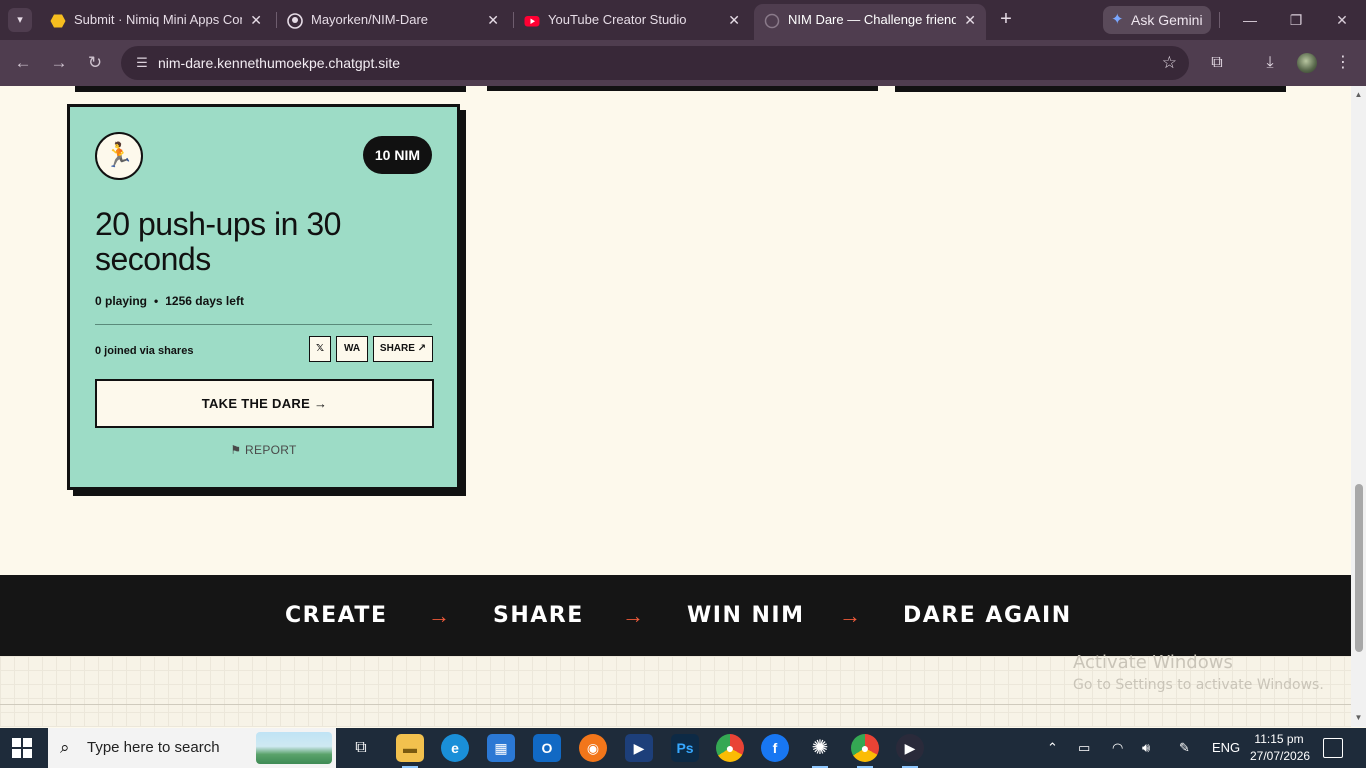 The width and height of the screenshot is (1366, 768). What do you see at coordinates (455, 748) in the screenshot?
I see `edge-icon: e` at bounding box center [455, 748].